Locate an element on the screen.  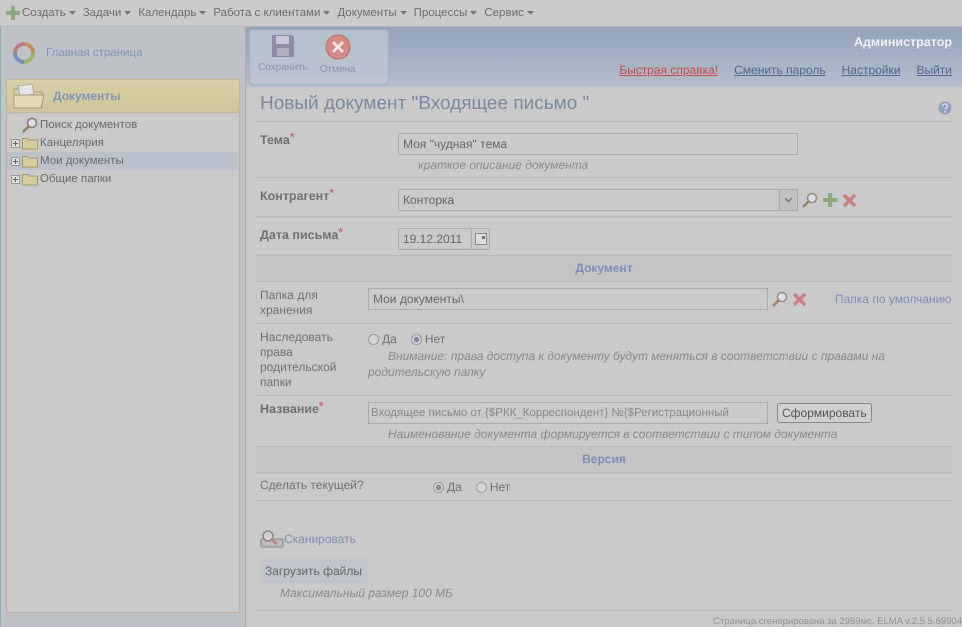
field-label: Сделать текущей? is located at coordinates (312, 486).